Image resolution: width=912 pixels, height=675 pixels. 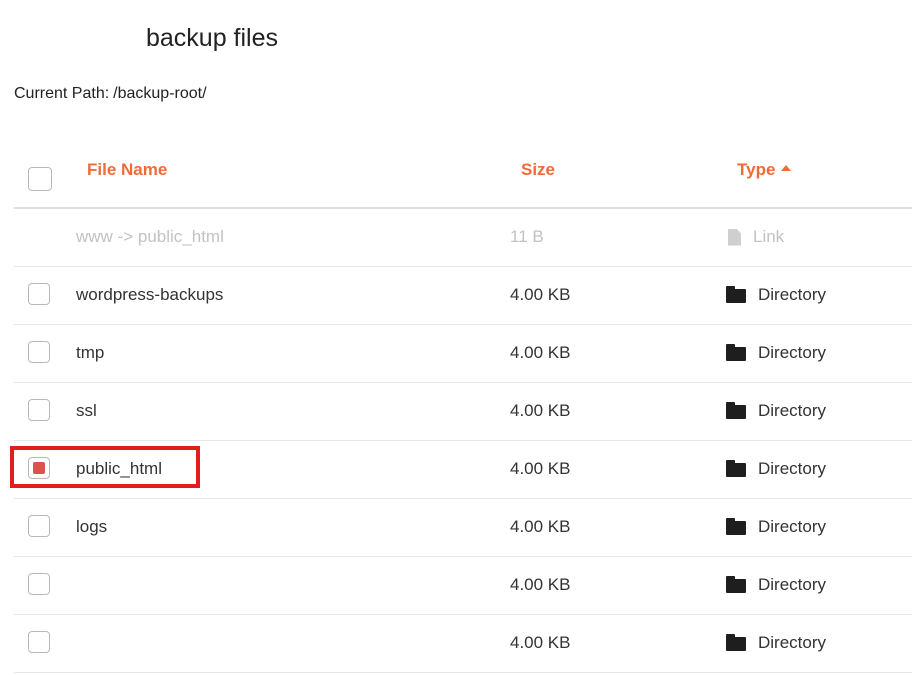 I want to click on column-header-type: Type, so click(x=764, y=170).